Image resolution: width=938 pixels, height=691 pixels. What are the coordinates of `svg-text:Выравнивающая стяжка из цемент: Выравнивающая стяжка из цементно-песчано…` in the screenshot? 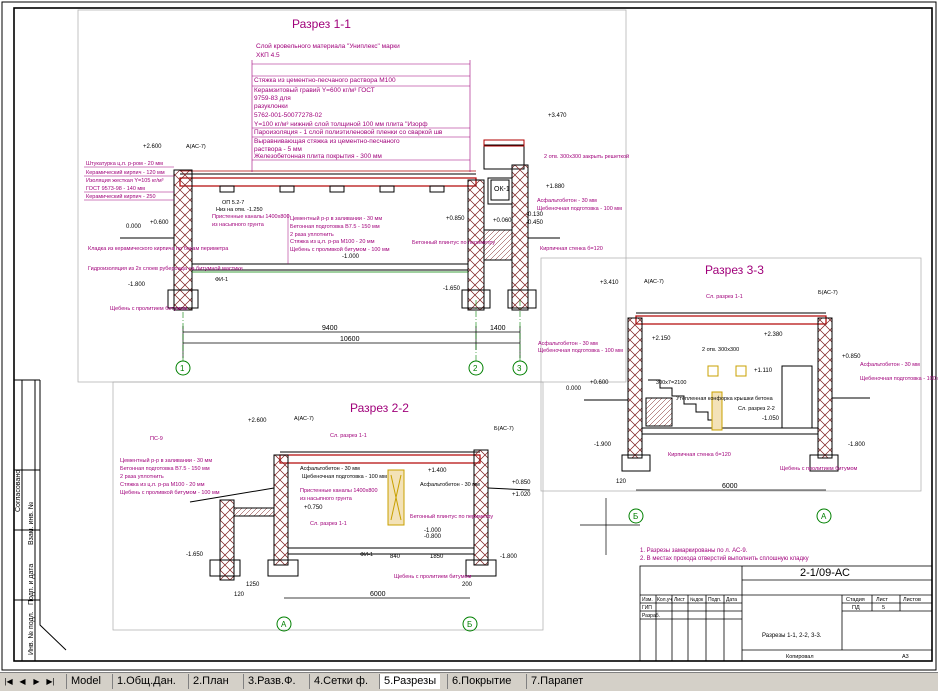 It's located at (327, 141).